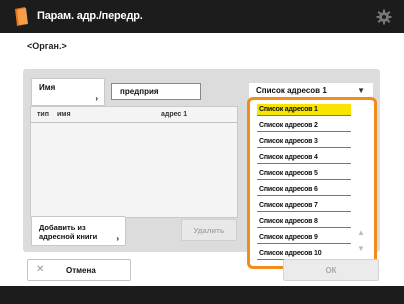 The height and width of the screenshot is (304, 404). What do you see at coordinates (304, 238) in the screenshot?
I see `address-list-option-9: Список адресов 9` at bounding box center [304, 238].